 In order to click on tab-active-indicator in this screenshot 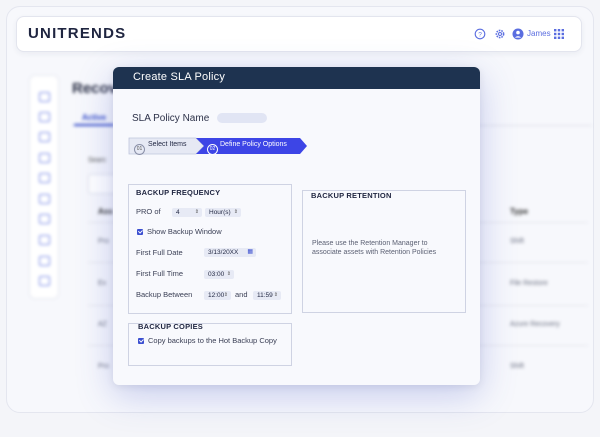, I will do `click(94, 125)`.